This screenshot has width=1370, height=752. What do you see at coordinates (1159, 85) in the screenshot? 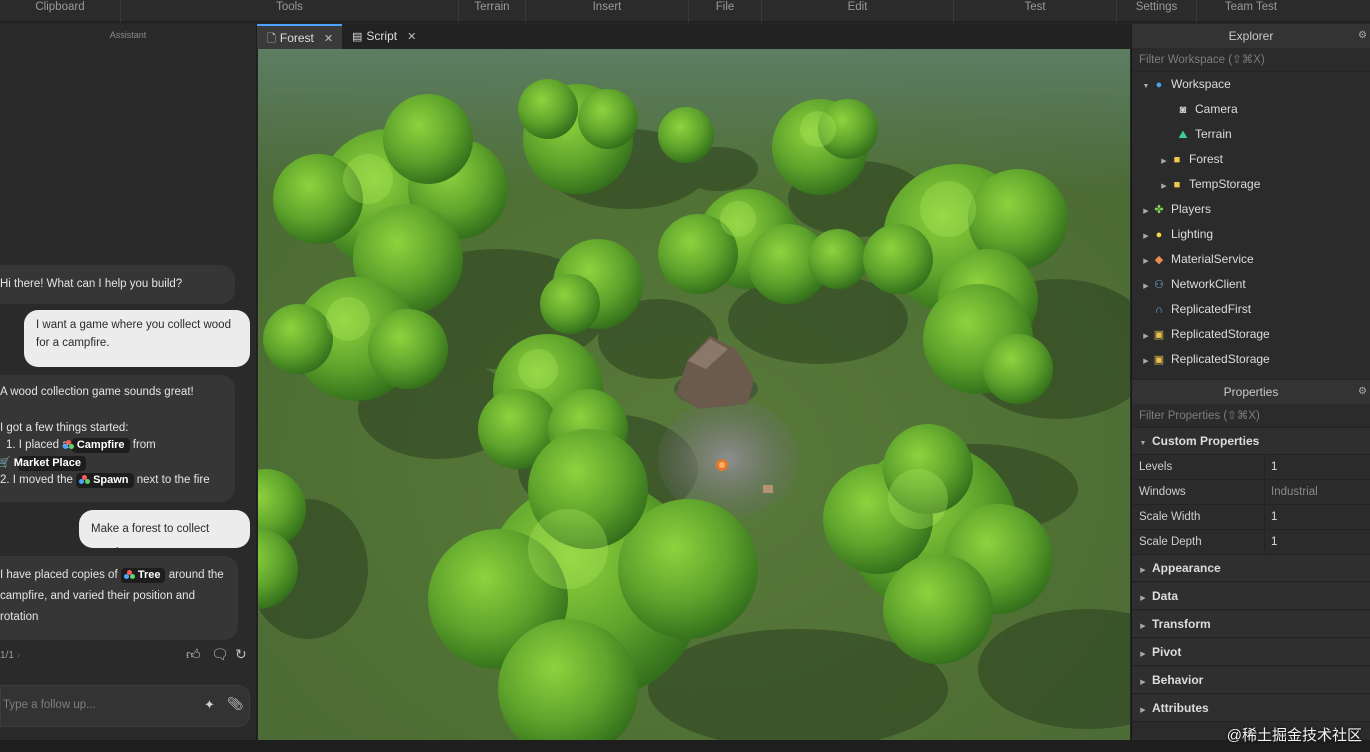
I see `globe-icon: ●` at bounding box center [1159, 85].